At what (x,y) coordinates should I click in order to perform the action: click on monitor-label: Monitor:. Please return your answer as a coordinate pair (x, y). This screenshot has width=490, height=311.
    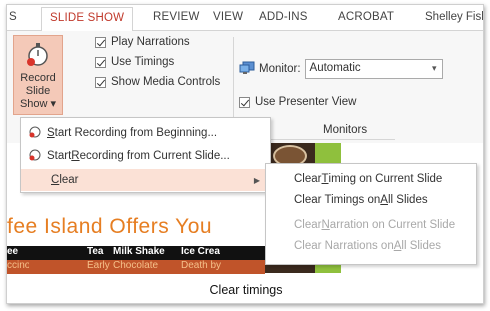
    Looking at the image, I should click on (280, 69).